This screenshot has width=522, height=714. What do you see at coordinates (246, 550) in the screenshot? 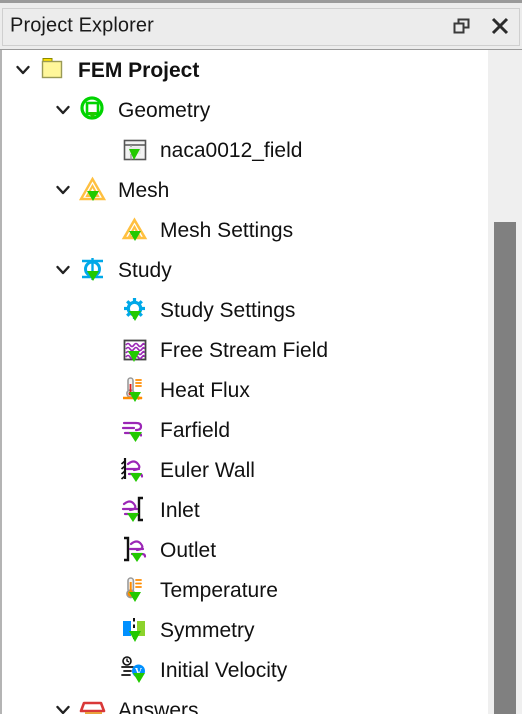
I see `tree-item-outlet: Outlet` at bounding box center [246, 550].